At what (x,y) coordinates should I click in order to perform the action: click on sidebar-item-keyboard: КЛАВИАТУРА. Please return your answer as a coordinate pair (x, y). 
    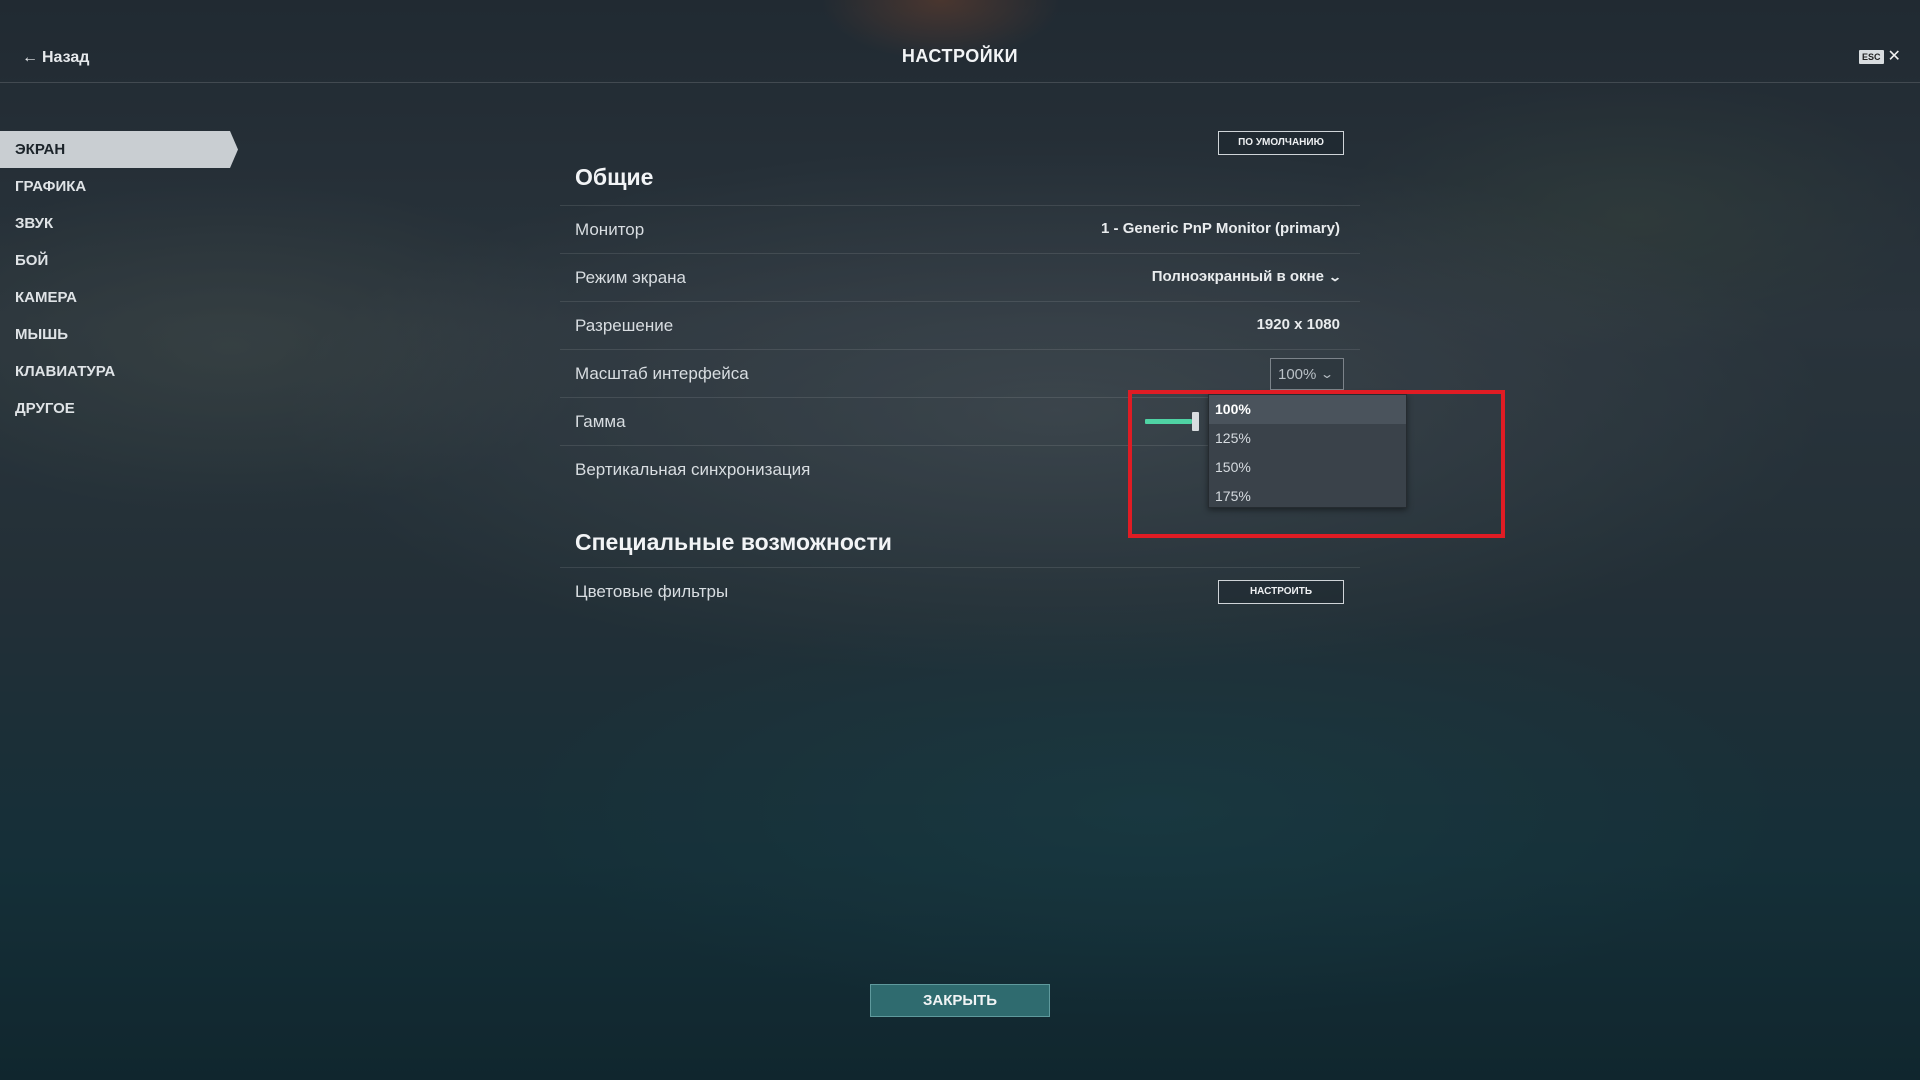
    Looking at the image, I should click on (120, 371).